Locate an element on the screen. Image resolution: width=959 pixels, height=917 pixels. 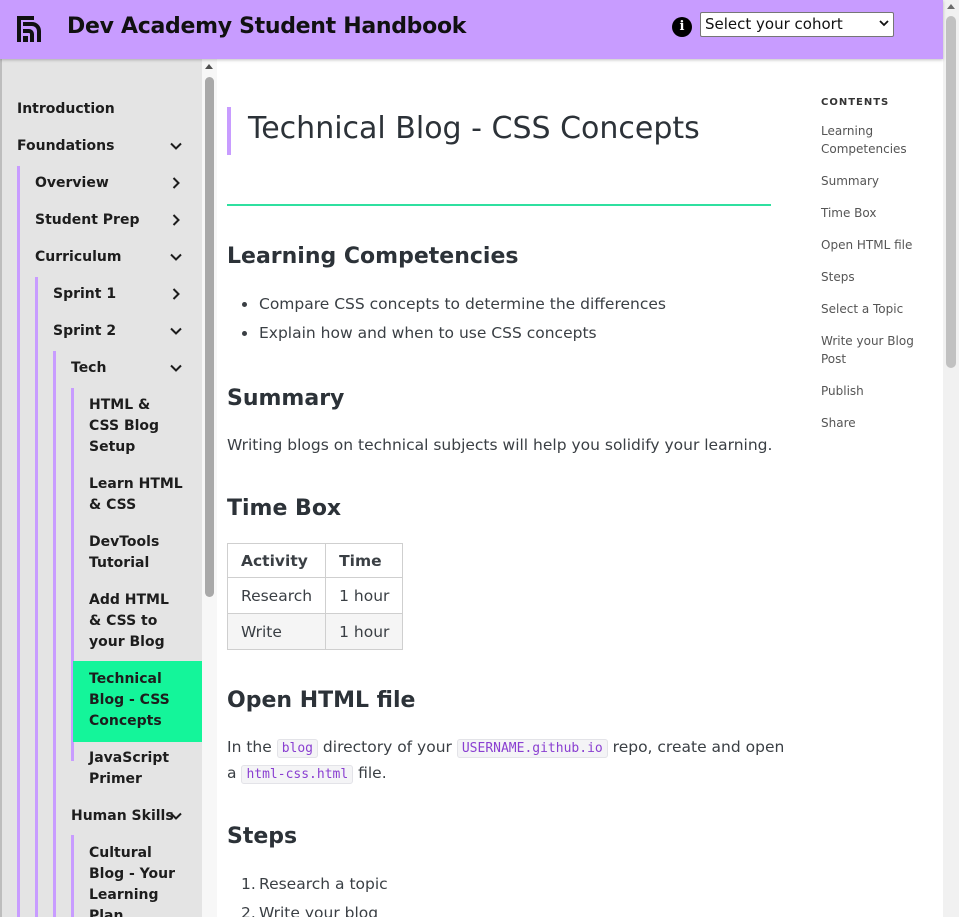
sidebar-item-tech: Tech is located at coordinates (88, 368).